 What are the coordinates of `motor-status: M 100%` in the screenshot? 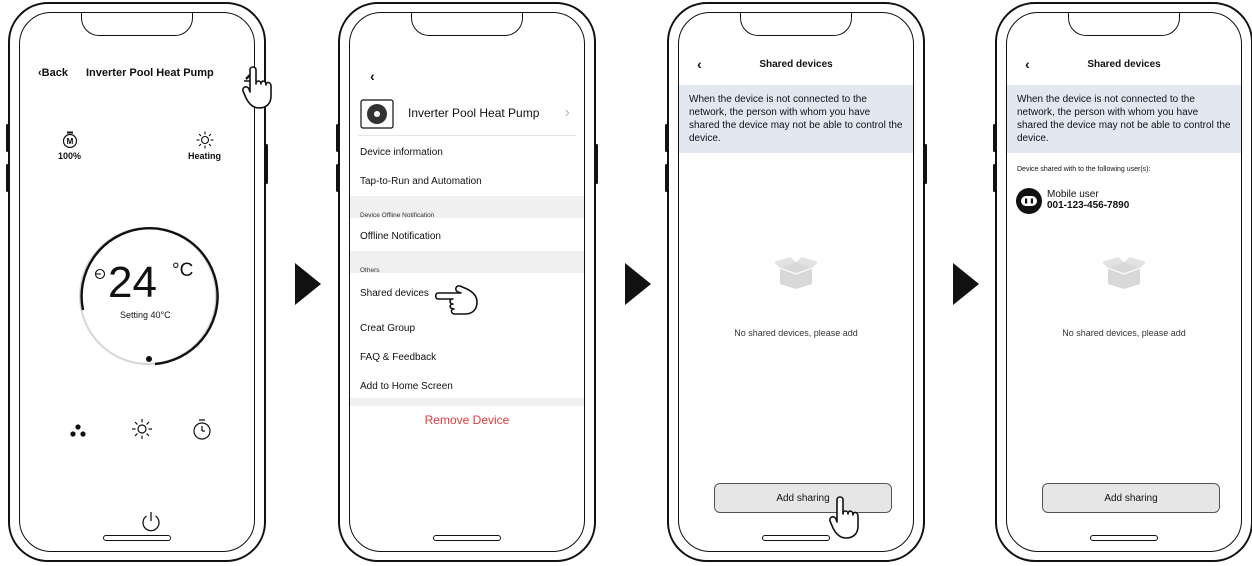 It's located at (69, 146).